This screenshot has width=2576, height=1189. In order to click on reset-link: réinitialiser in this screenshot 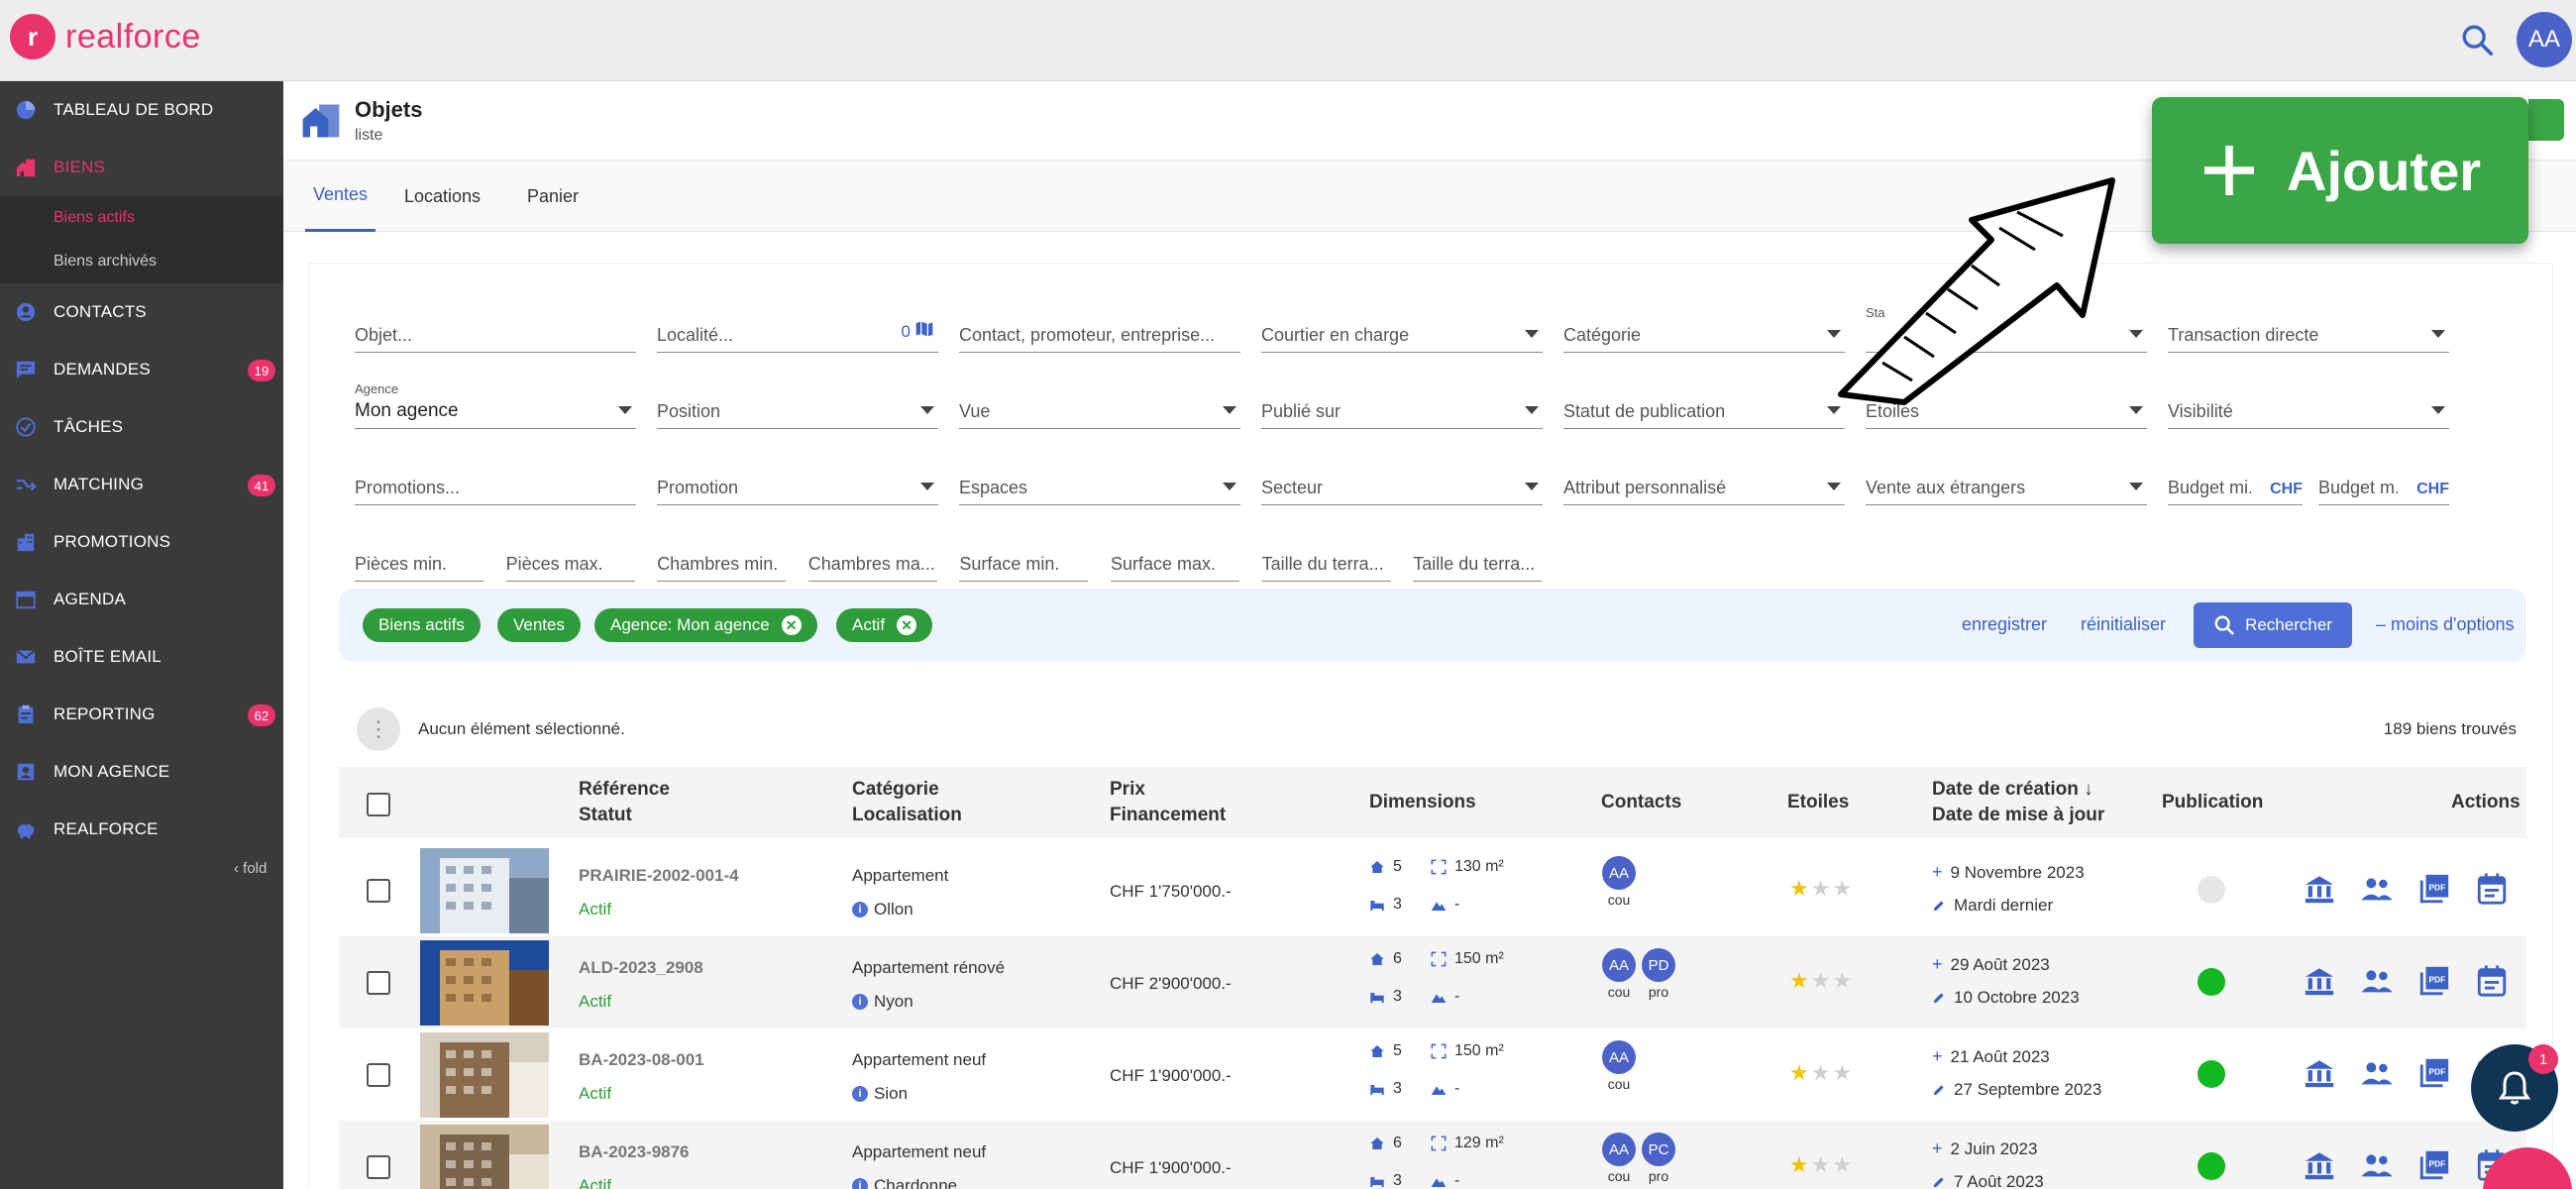, I will do `click(2123, 624)`.